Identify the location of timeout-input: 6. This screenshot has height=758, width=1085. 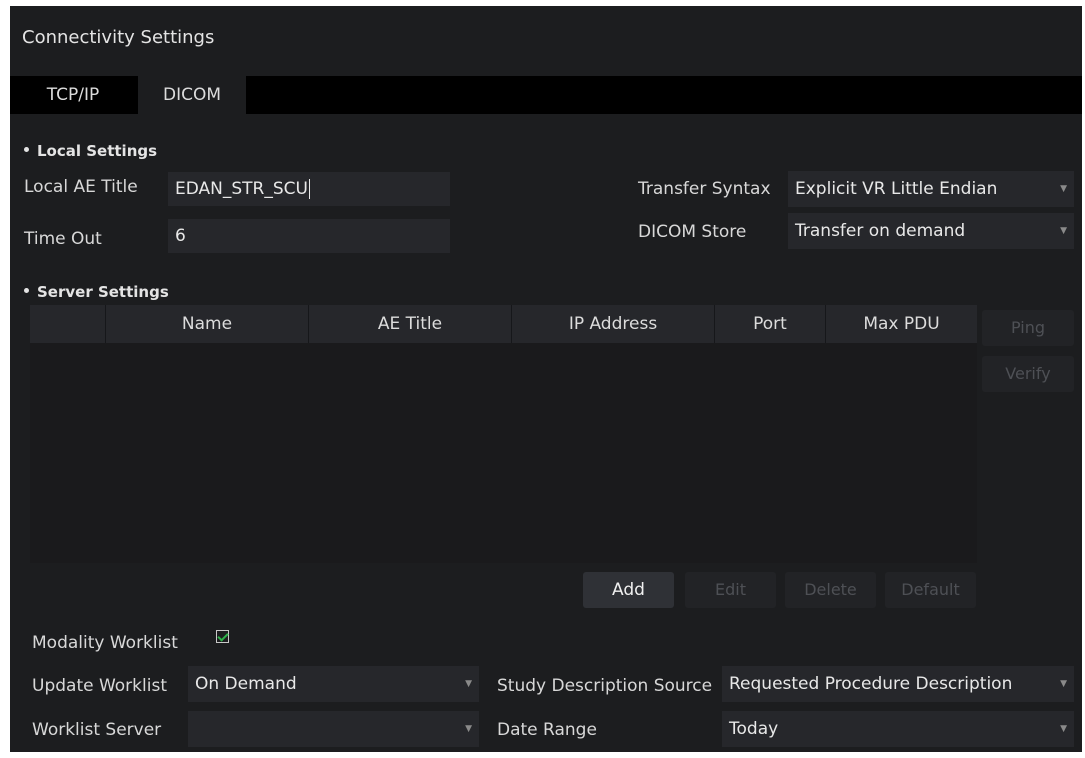
(309, 236).